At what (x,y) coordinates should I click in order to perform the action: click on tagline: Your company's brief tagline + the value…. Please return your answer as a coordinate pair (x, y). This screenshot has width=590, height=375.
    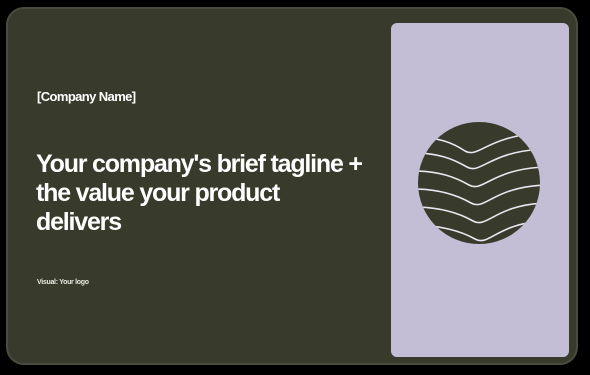
    Looking at the image, I should click on (199, 193).